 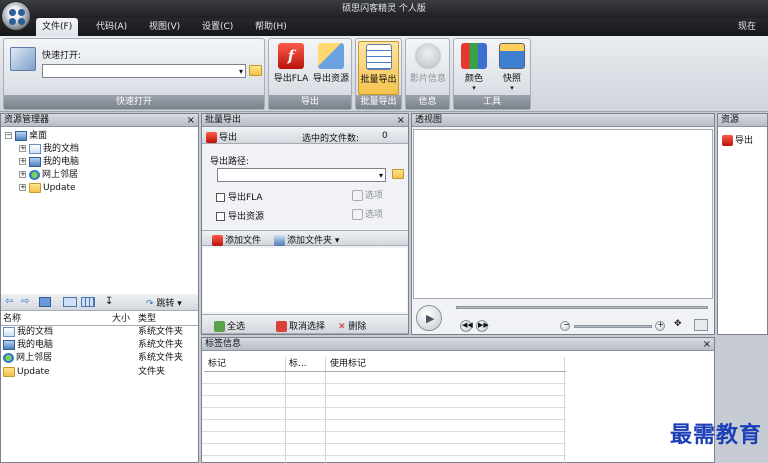 What do you see at coordinates (8, 357) in the screenshot?
I see `network-icon` at bounding box center [8, 357].